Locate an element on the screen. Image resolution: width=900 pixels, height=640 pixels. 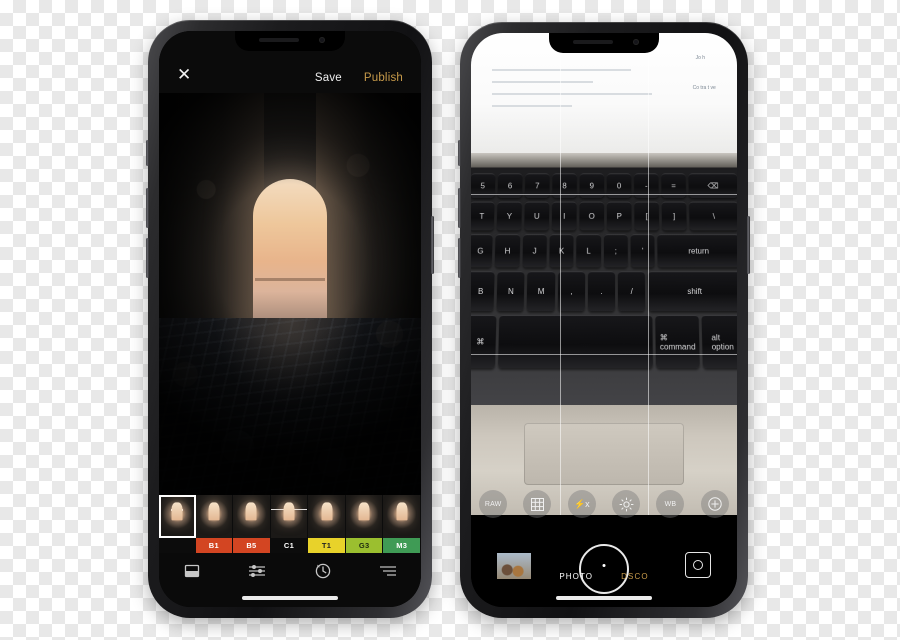
filter-strip: B1 B5 C1 T1 G3 M3 is located at coordinates (290, 524).